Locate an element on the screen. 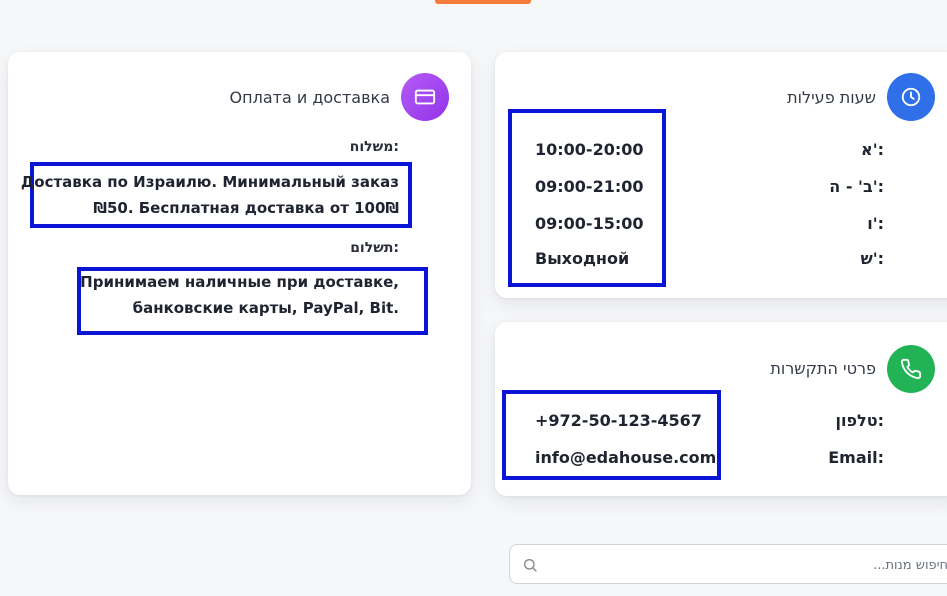  shipping-highlight-box is located at coordinates (221, 195).